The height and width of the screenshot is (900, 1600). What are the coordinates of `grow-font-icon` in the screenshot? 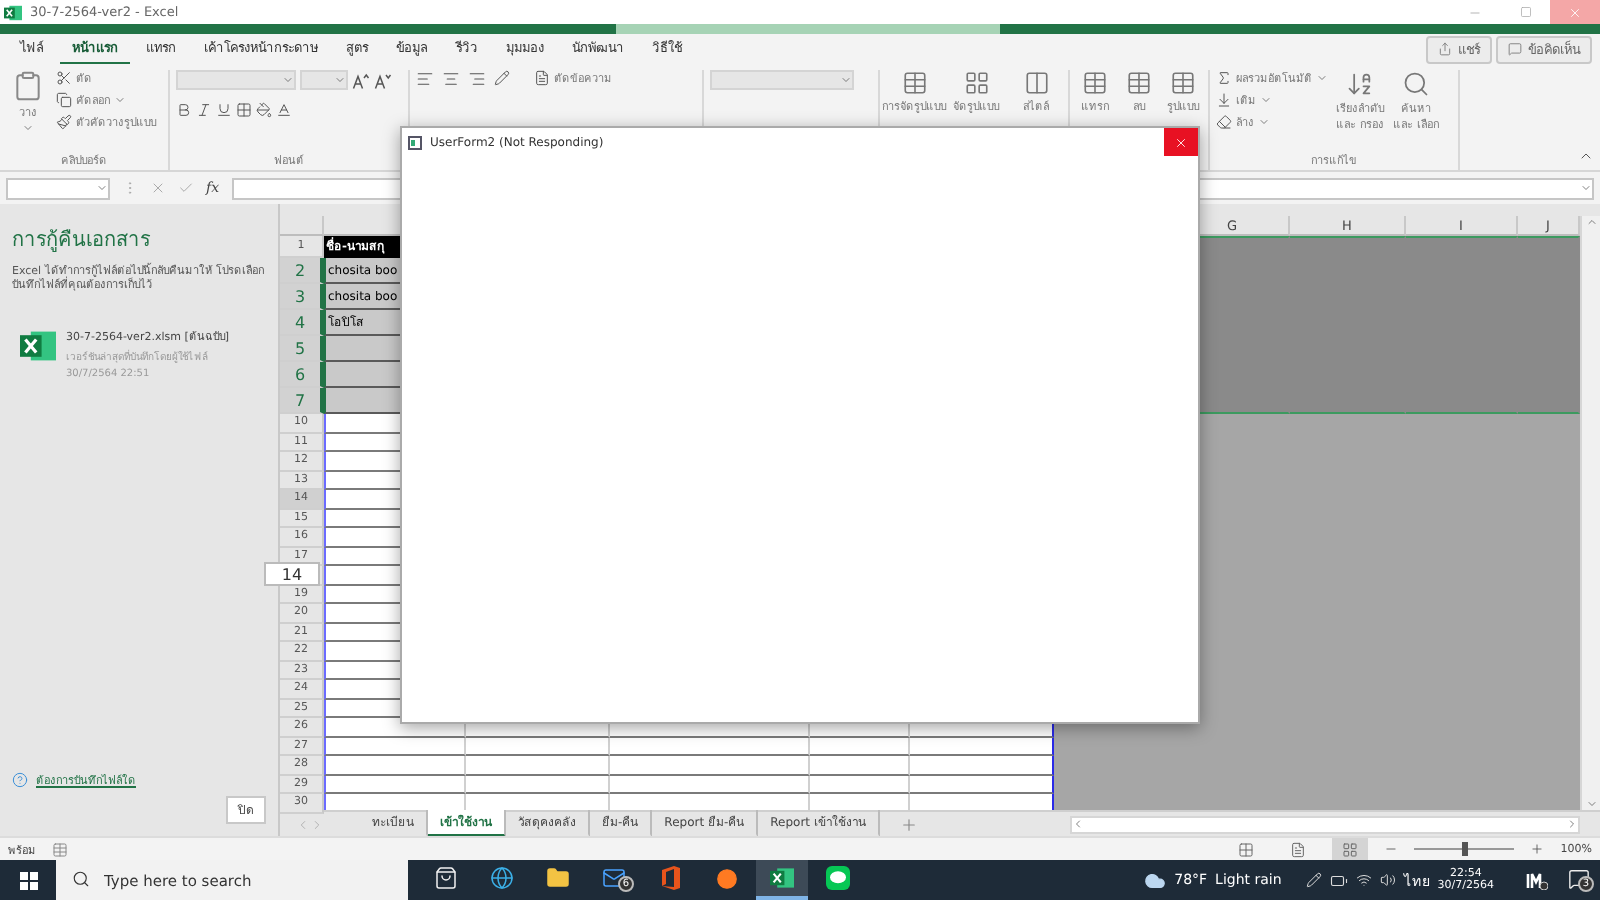 It's located at (361, 80).